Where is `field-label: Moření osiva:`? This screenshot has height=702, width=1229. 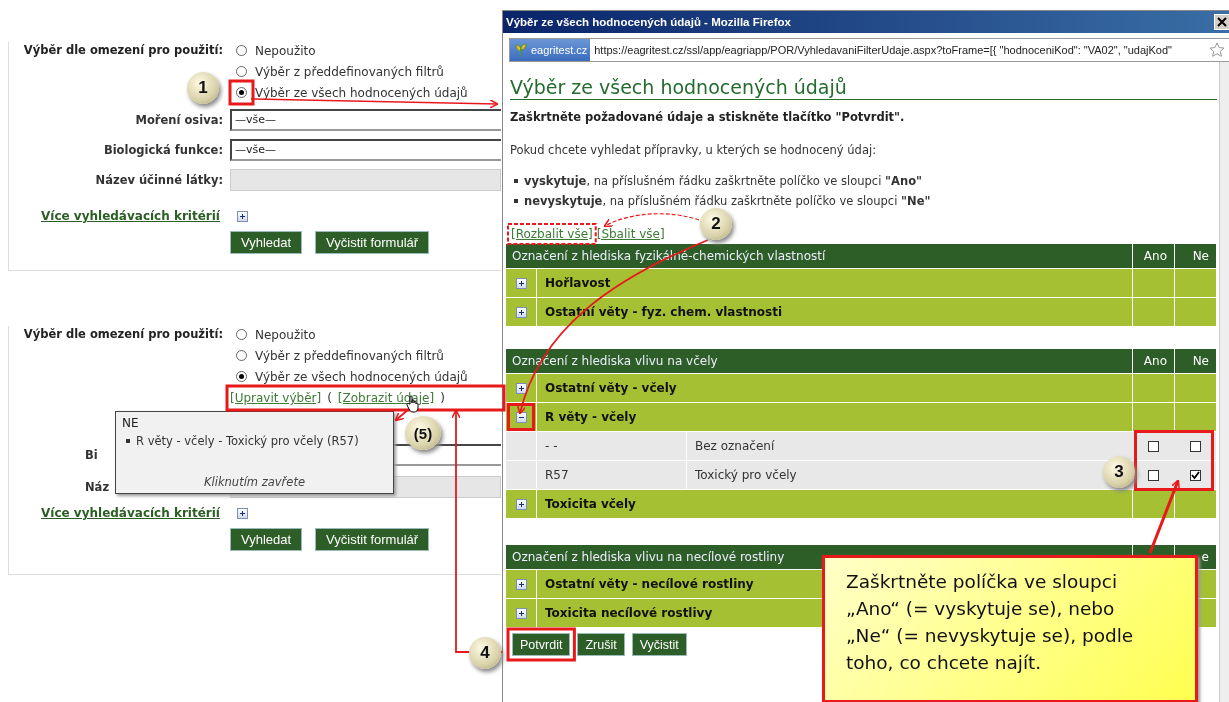
field-label: Moření osiva: is located at coordinates (178, 120).